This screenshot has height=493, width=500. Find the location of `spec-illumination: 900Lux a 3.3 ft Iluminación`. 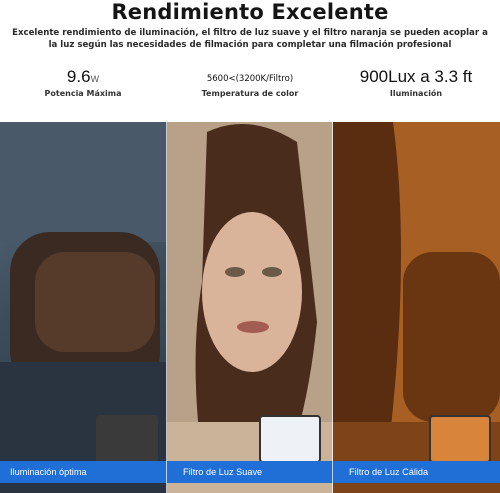

spec-illumination: 900Lux a 3.3 ft Iluminación is located at coordinates (416, 82).